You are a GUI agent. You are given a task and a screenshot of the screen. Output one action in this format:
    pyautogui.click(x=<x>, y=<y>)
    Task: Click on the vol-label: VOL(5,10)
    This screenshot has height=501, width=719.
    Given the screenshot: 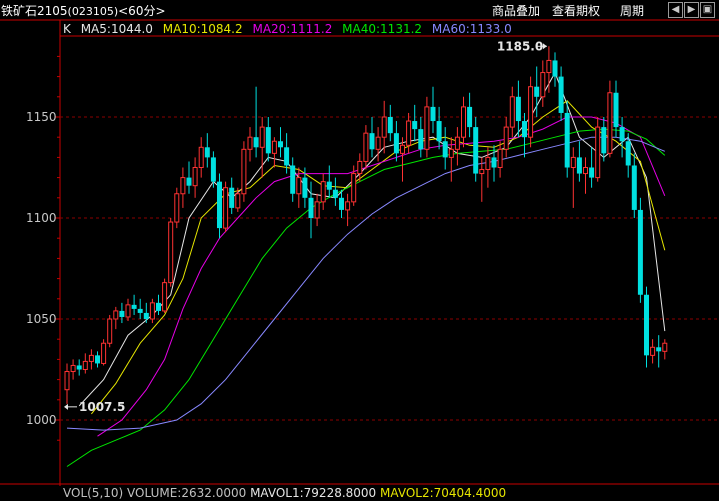 What is the action you would take?
    pyautogui.click(x=93, y=493)
    